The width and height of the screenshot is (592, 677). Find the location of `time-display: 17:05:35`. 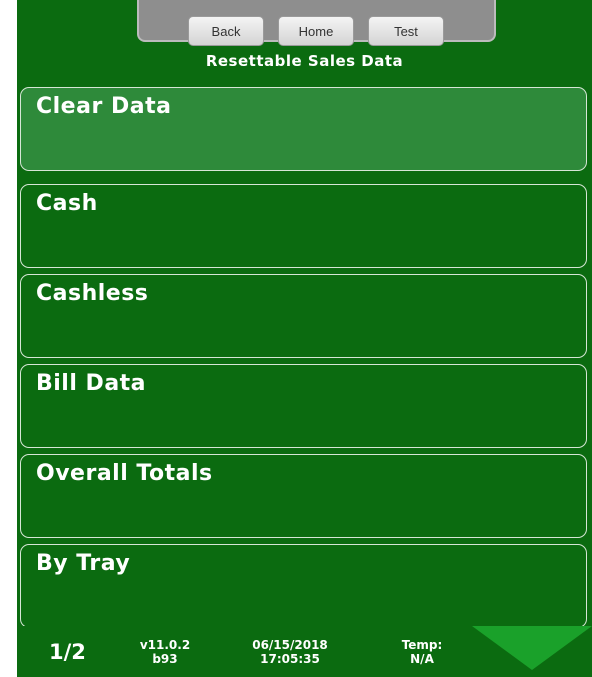

time-display: 17:05:35 is located at coordinates (290, 659).